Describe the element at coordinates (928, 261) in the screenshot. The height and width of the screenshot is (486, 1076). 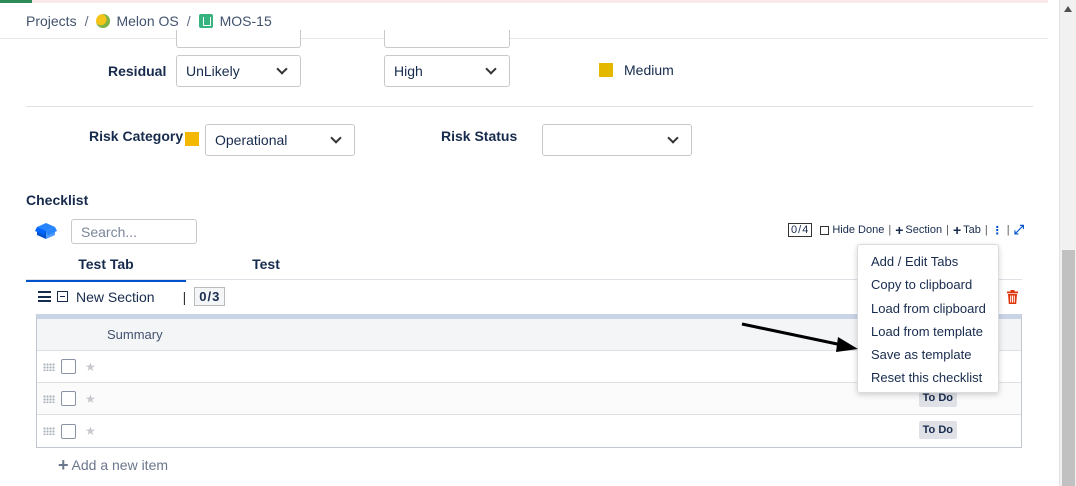
I see `menu-item-add-edit-tabs: Add / Edit Tabs` at that location.